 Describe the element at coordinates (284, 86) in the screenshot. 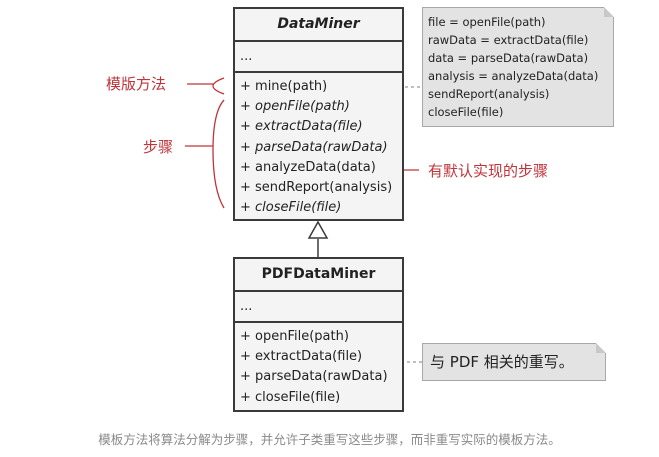

I see `operation-mine: + mine(path)` at that location.